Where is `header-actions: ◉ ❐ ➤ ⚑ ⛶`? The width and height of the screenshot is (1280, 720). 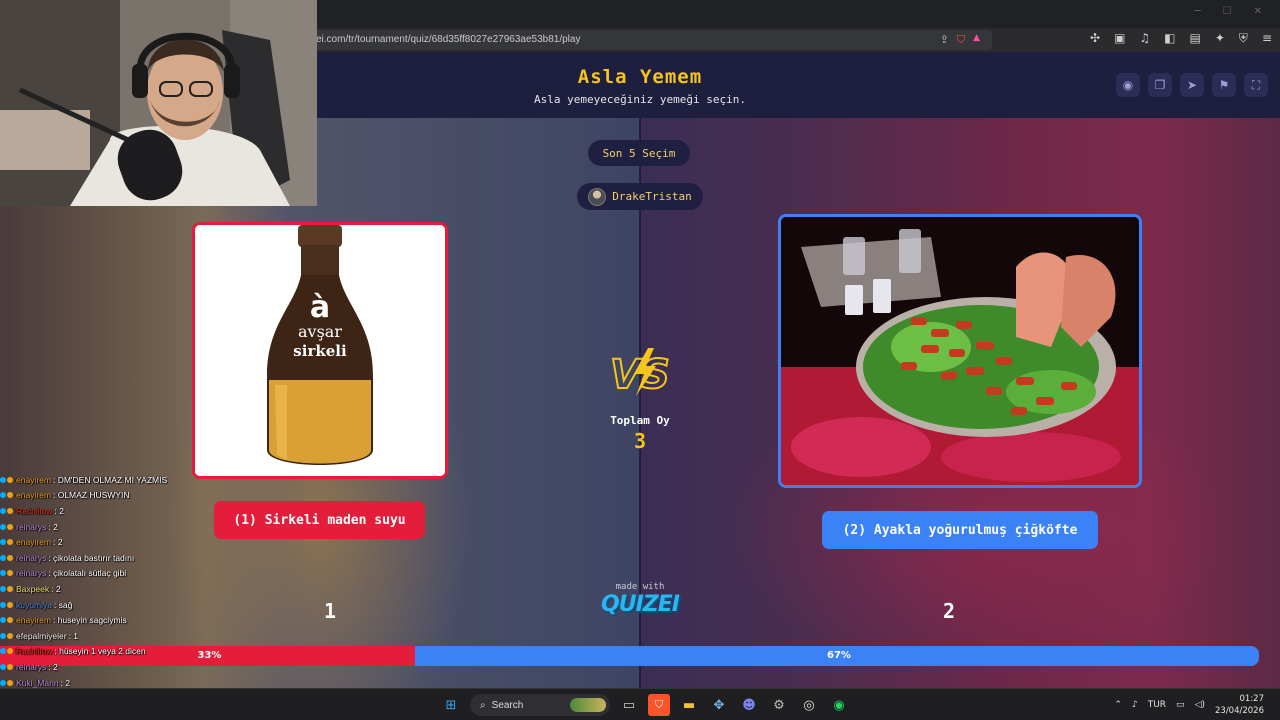
header-actions: ◉ ❐ ➤ ⚑ ⛶ is located at coordinates (1192, 85).